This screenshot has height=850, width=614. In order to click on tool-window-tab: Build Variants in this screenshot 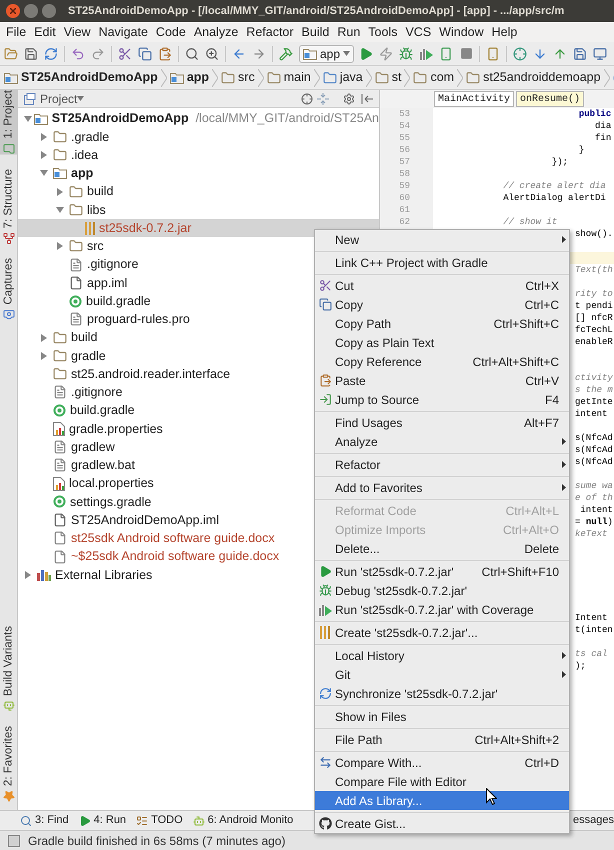, I will do `click(9, 669)`.